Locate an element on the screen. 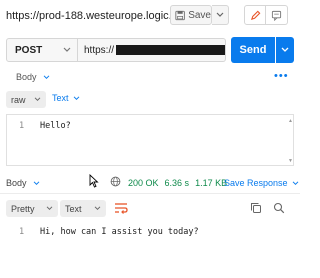 The width and height of the screenshot is (320, 278). copy-button is located at coordinates (256, 209).